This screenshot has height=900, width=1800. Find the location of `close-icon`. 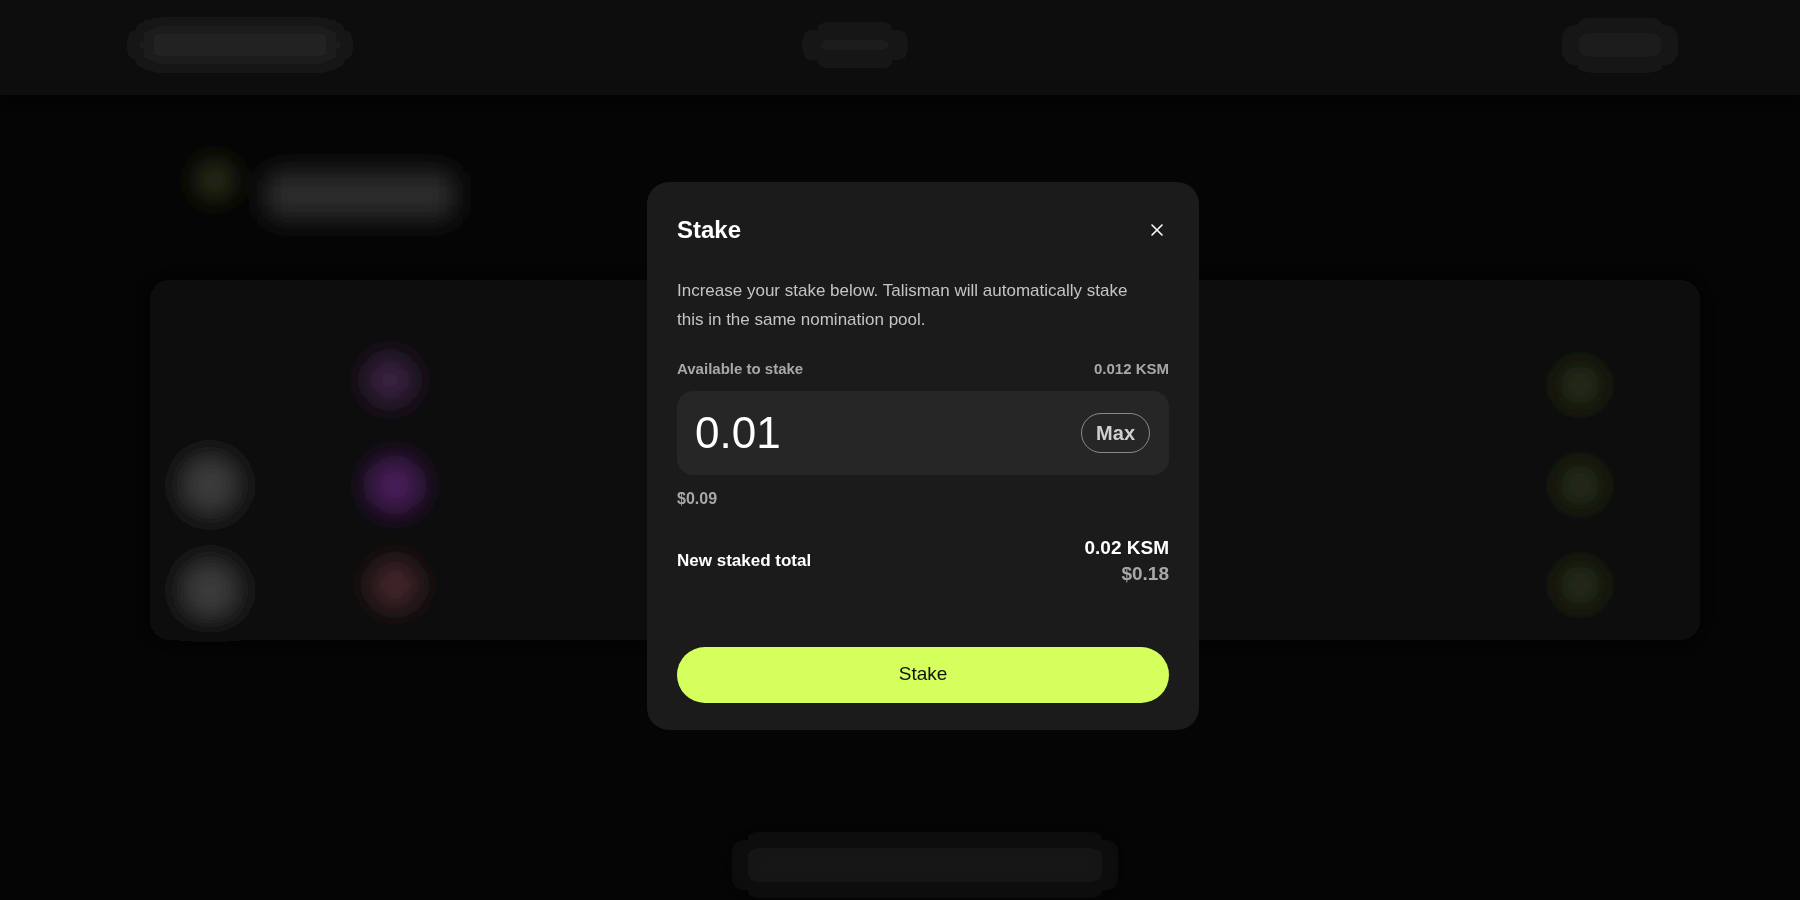

close-icon is located at coordinates (1157, 230).